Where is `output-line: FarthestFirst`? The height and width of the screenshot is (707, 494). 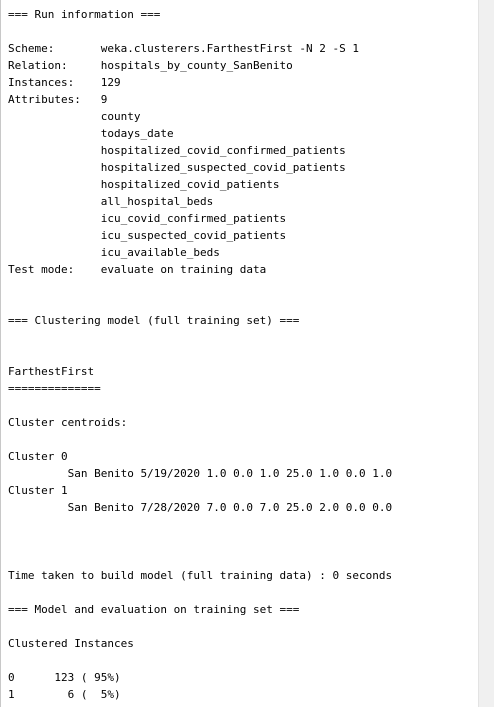
output-line: FarthestFirst is located at coordinates (51, 371).